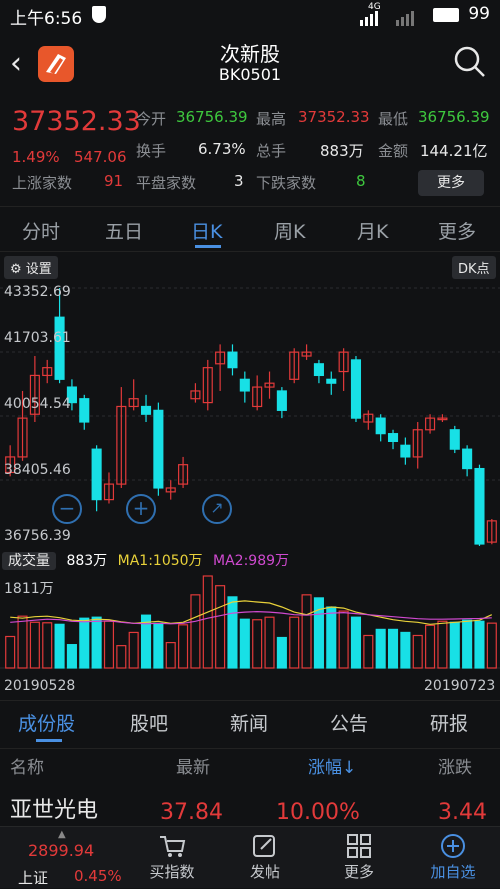 The height and width of the screenshot is (889, 500). What do you see at coordinates (172, 847) in the screenshot?
I see `cart-icon` at bounding box center [172, 847].